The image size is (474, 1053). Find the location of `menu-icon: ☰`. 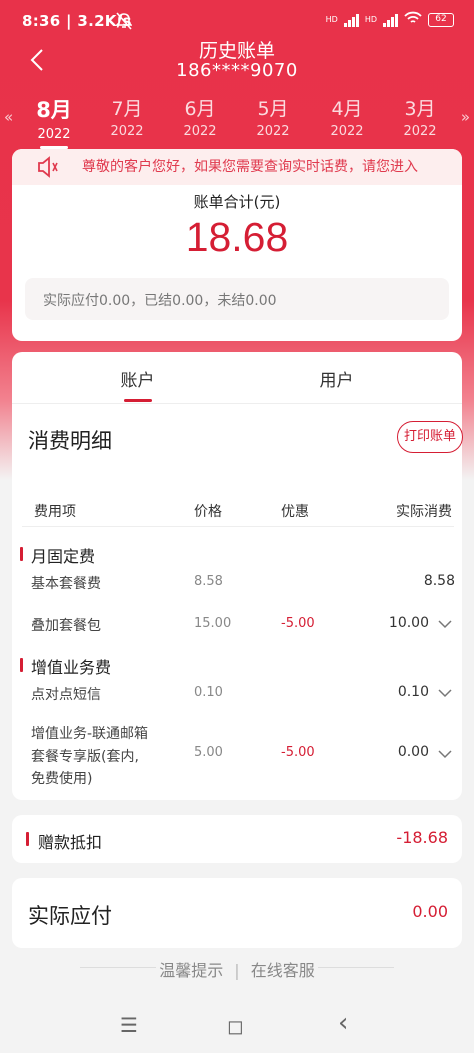

menu-icon: ☰ is located at coordinates (129, 1025).